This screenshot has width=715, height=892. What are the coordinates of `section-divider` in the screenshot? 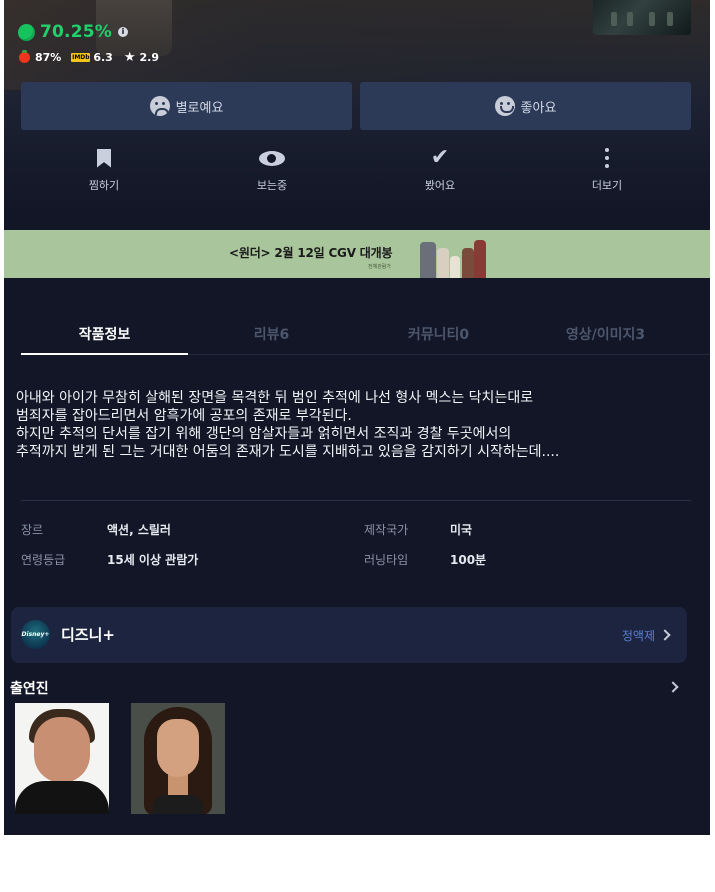 It's located at (356, 500).